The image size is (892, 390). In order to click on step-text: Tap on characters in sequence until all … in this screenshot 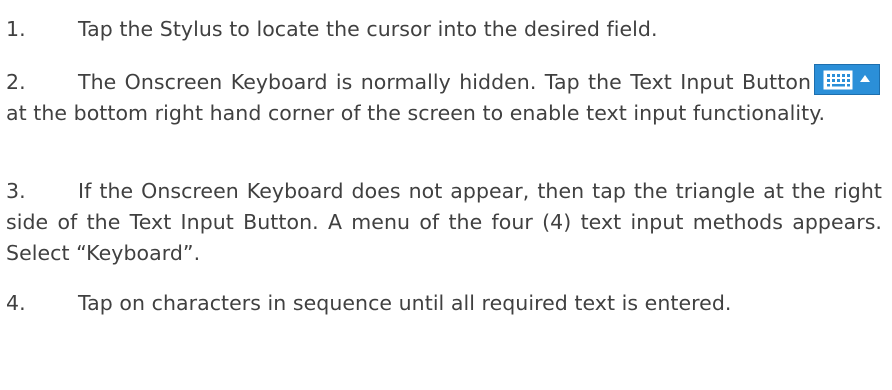, I will do `click(405, 303)`.